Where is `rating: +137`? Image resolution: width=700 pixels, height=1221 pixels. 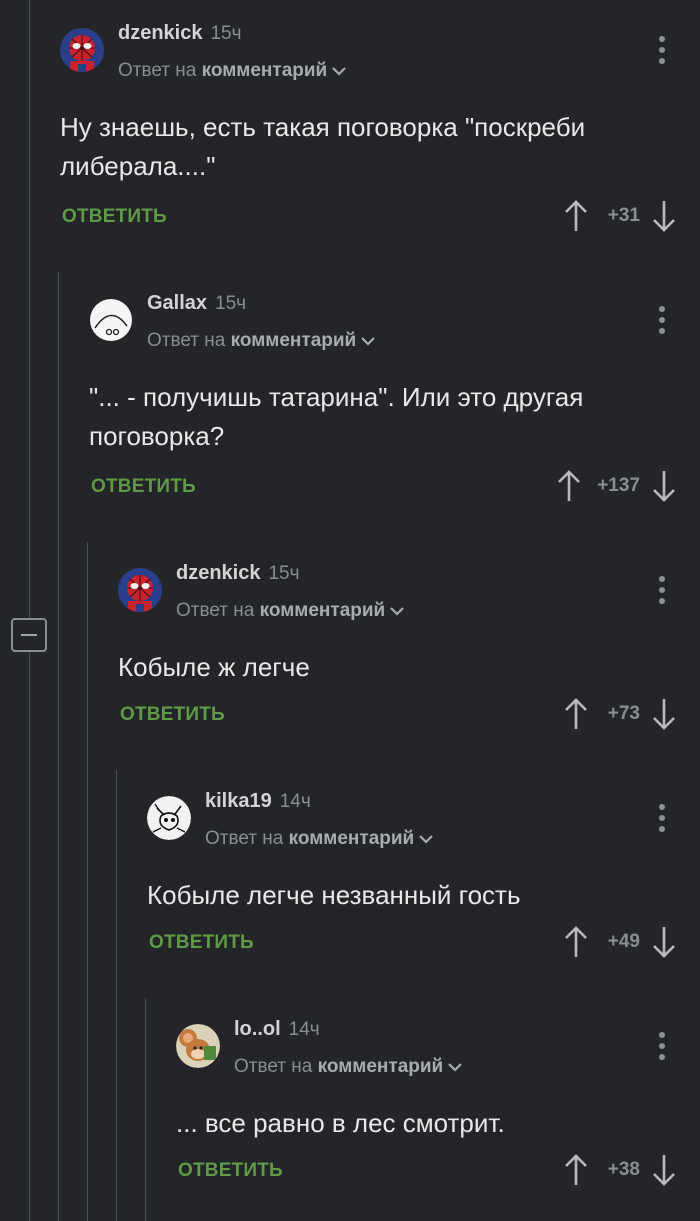
rating: +137 is located at coordinates (616, 486).